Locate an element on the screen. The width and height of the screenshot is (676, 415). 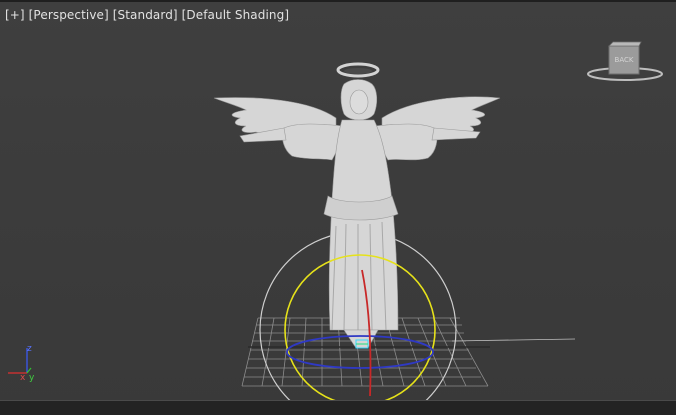
viewport-bottom-border is located at coordinates (338, 407).